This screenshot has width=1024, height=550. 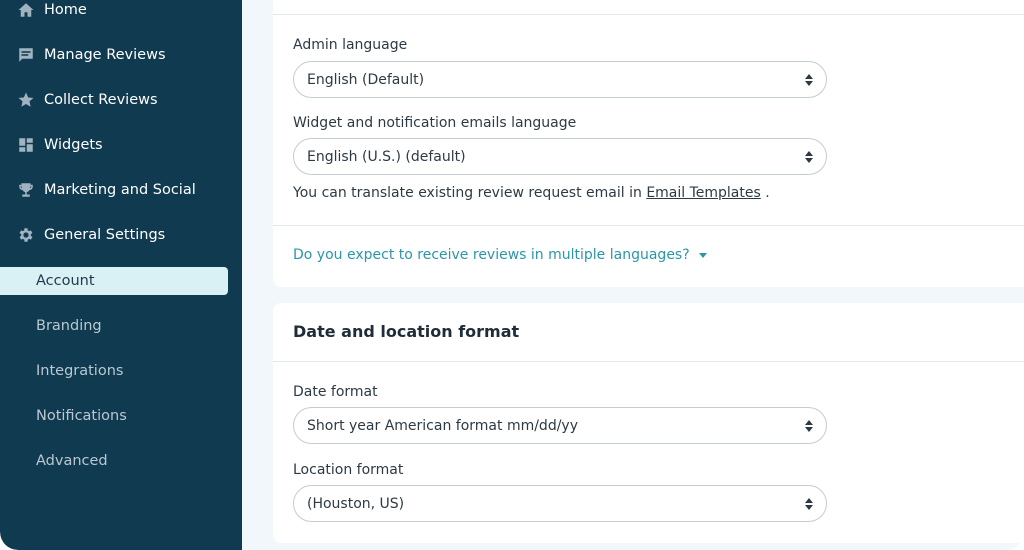 What do you see at coordinates (560, 156) in the screenshot?
I see `widget-language-select: English (U.S.) (default)` at bounding box center [560, 156].